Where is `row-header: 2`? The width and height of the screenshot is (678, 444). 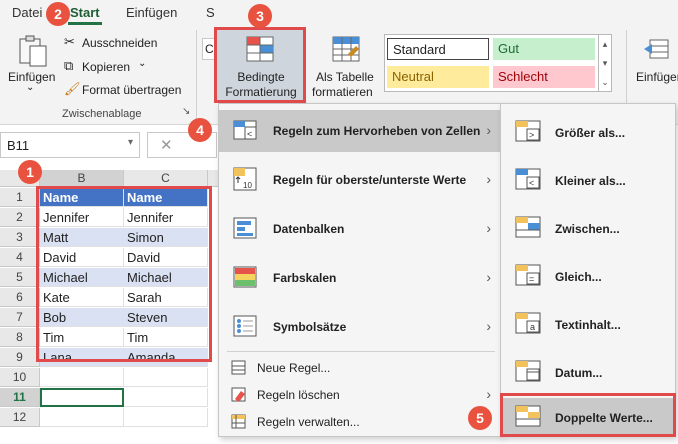 row-header: 2 is located at coordinates (20, 217).